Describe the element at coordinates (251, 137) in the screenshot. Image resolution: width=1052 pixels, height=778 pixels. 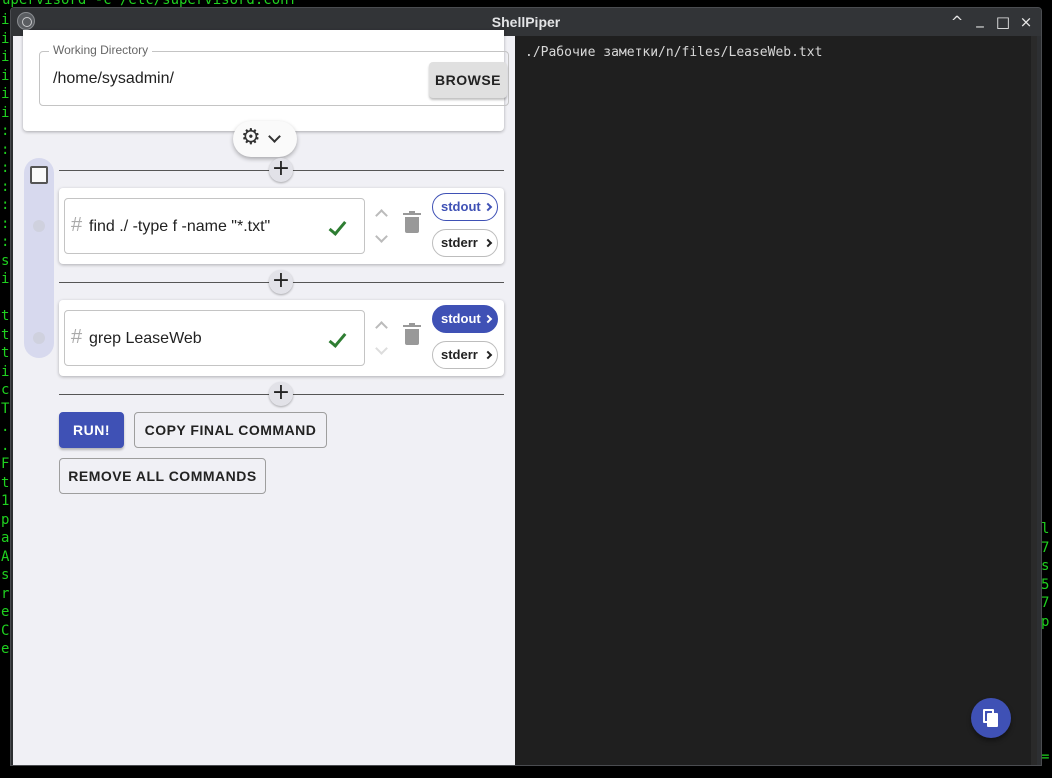
I see `gear-icon: ⚙` at that location.